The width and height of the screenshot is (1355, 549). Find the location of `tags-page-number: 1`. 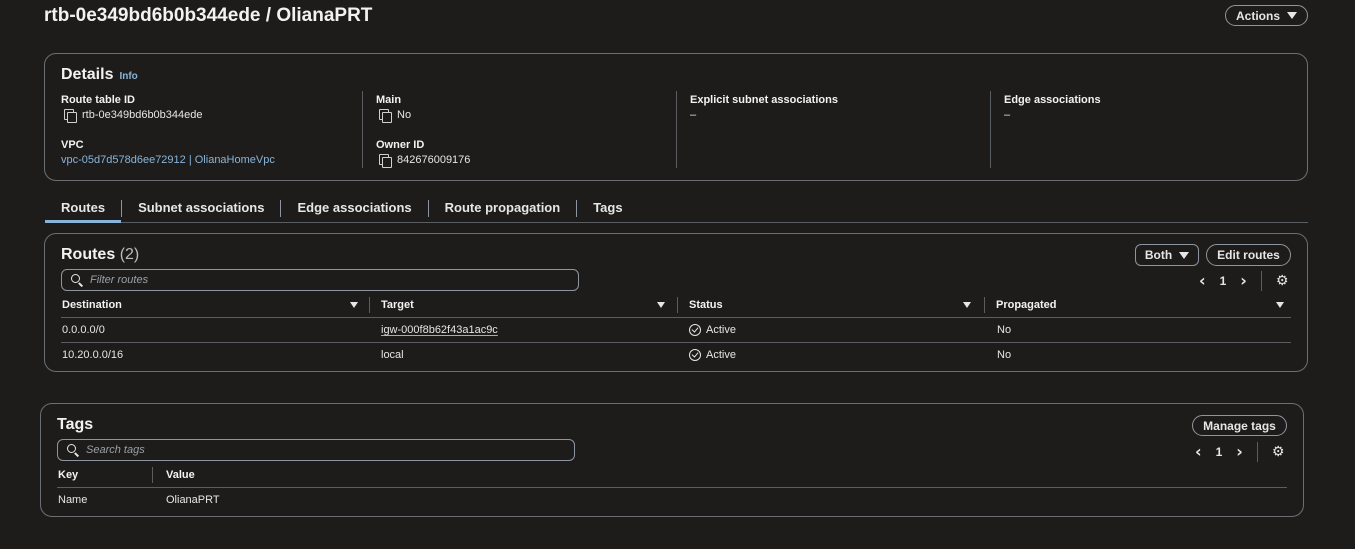

tags-page-number: 1 is located at coordinates (1219, 452).